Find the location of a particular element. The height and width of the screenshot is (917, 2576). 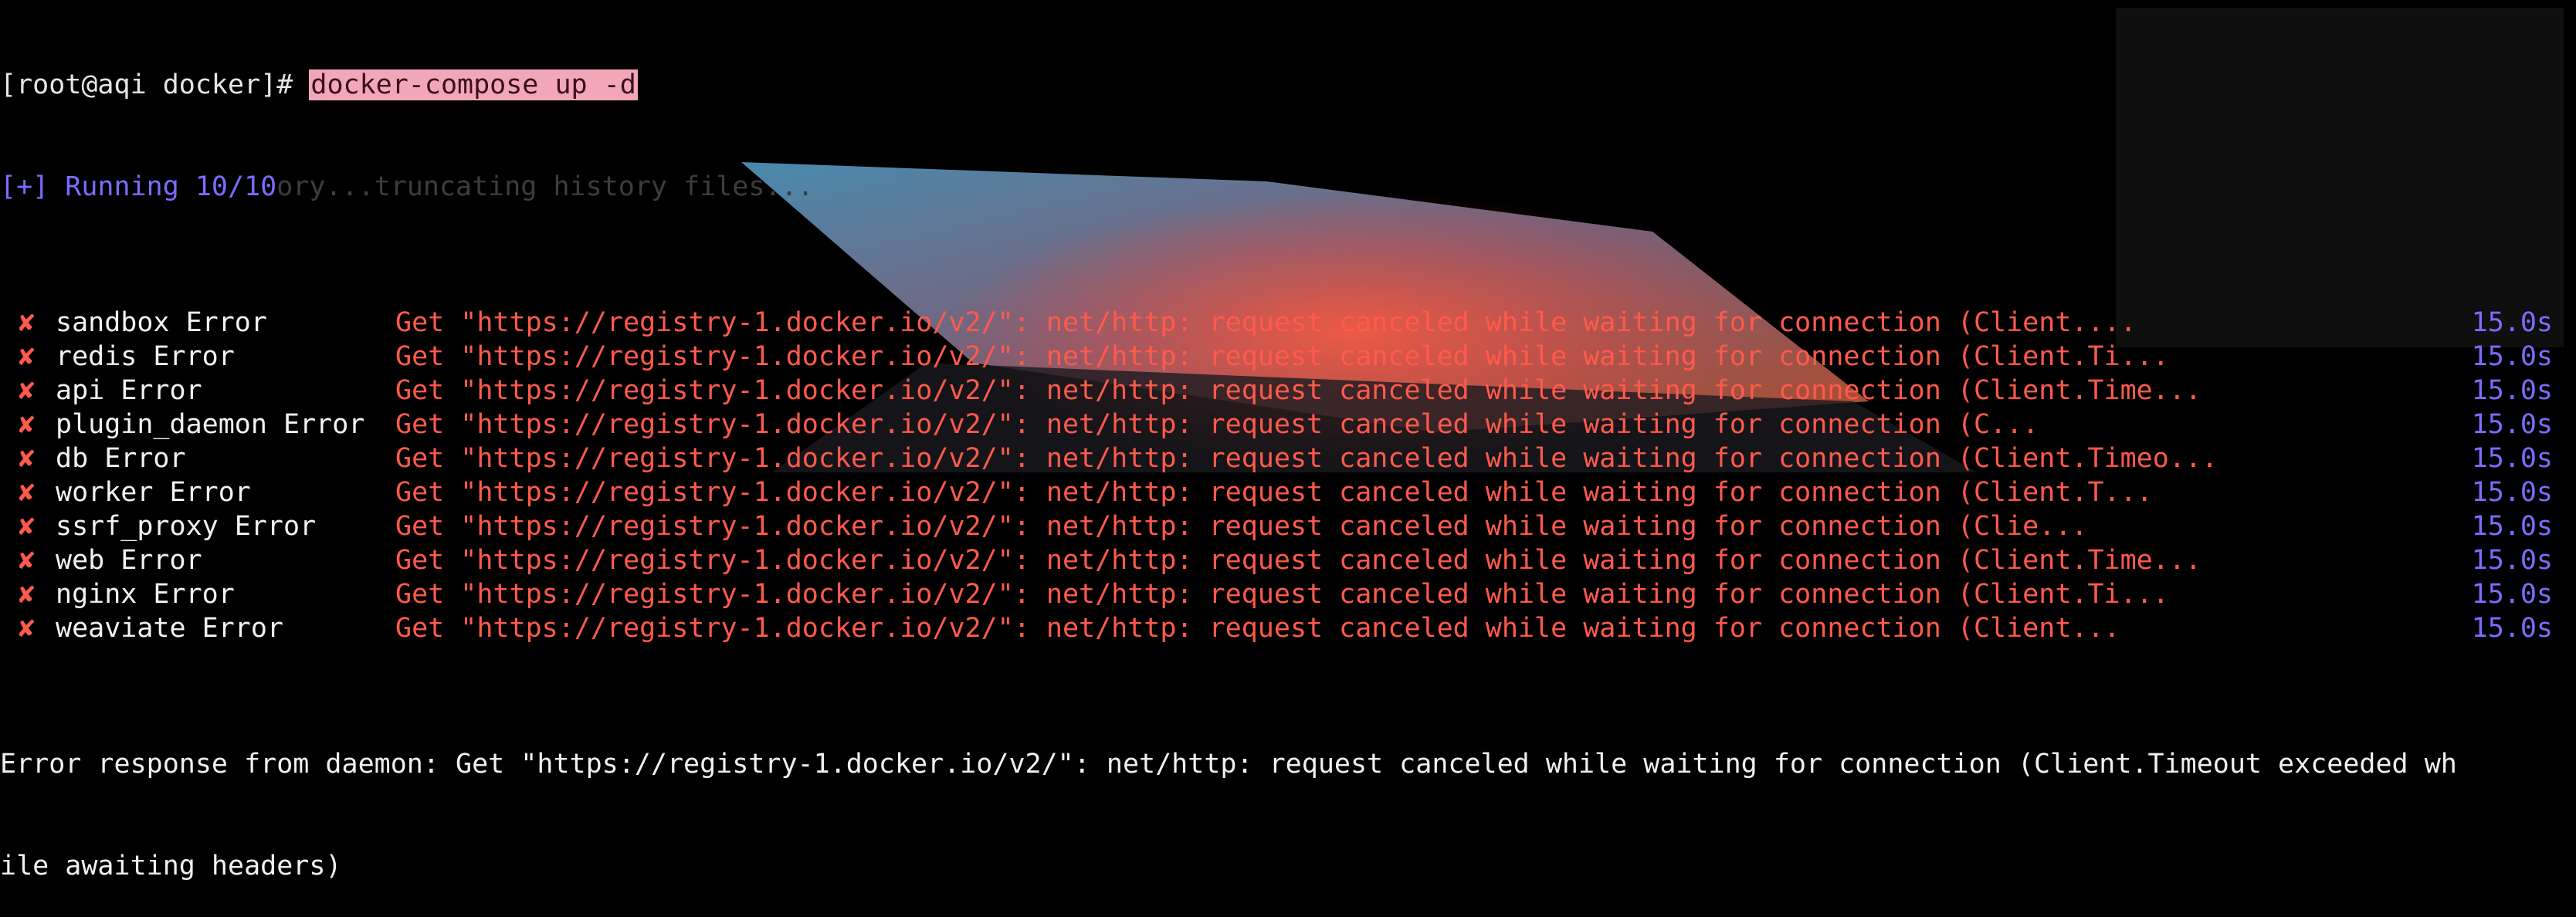

service-name: plugin_daemon Error is located at coordinates (210, 424).